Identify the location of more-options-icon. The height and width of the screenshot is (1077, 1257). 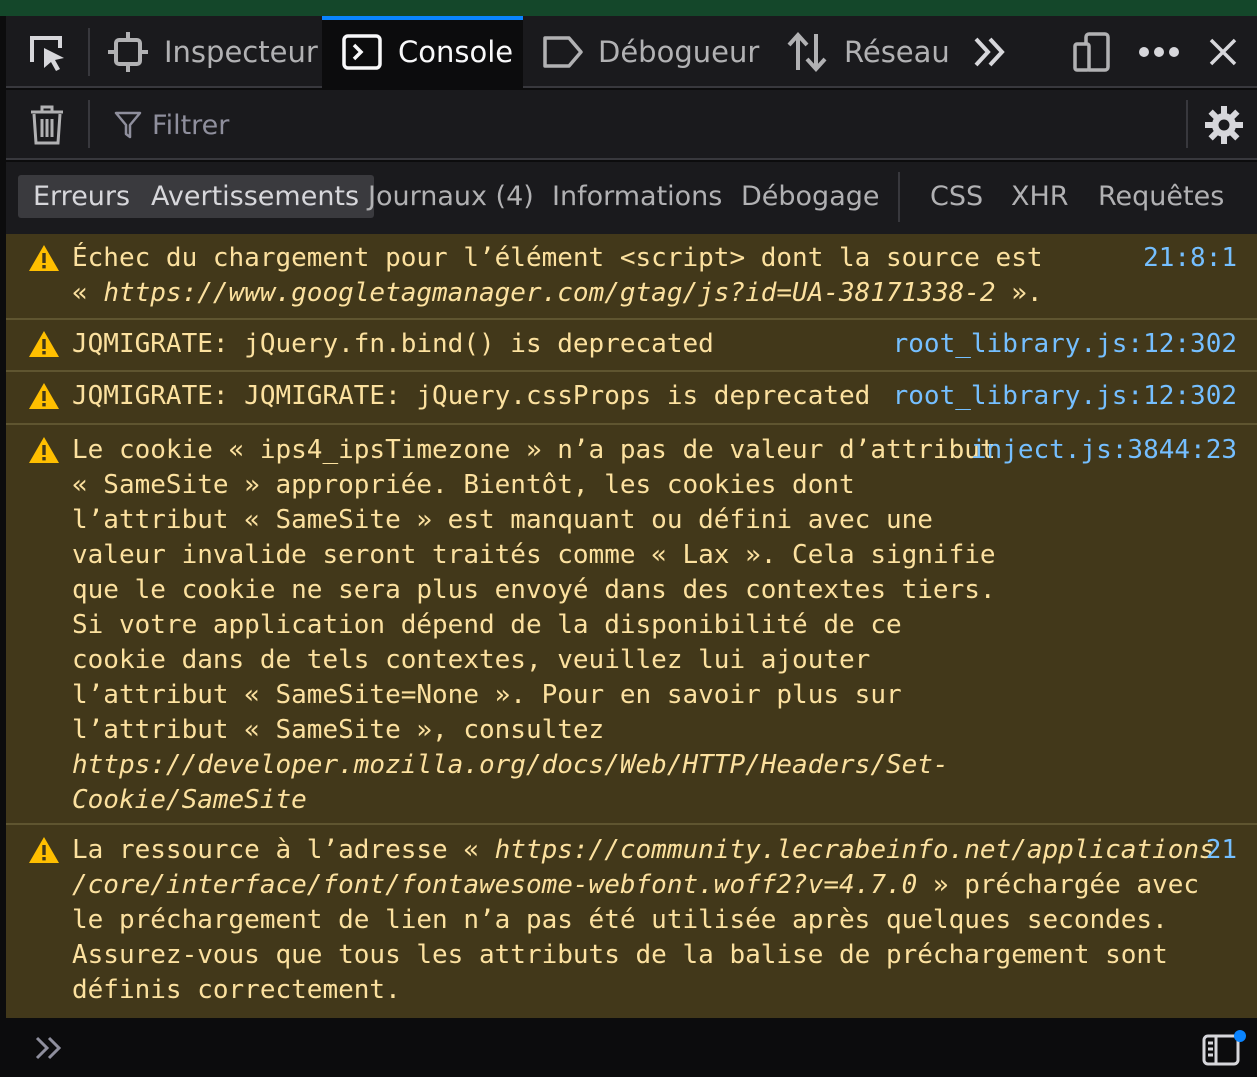
(1159, 52).